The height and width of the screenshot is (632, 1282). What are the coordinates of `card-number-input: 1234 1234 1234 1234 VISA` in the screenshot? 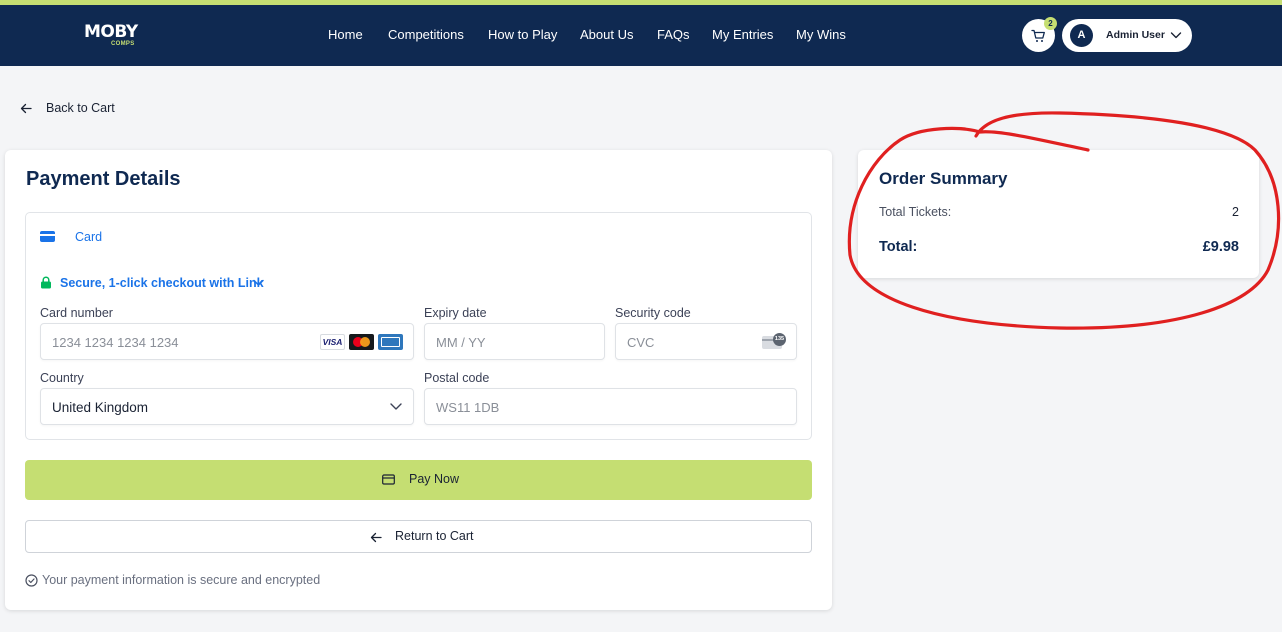 It's located at (227, 341).